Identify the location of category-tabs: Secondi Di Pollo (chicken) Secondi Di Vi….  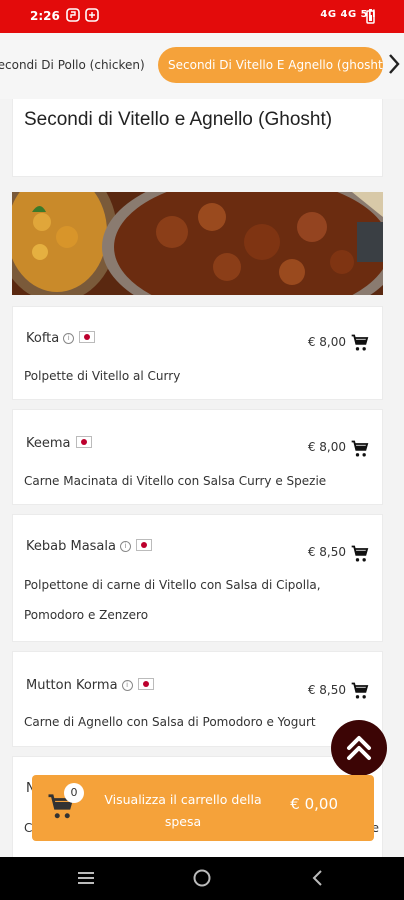
(202, 66).